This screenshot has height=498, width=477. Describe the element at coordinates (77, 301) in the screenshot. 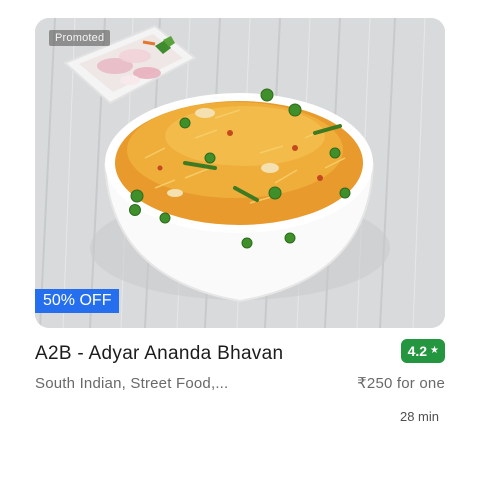

I see `offer-badge: 50% OFF` at that location.